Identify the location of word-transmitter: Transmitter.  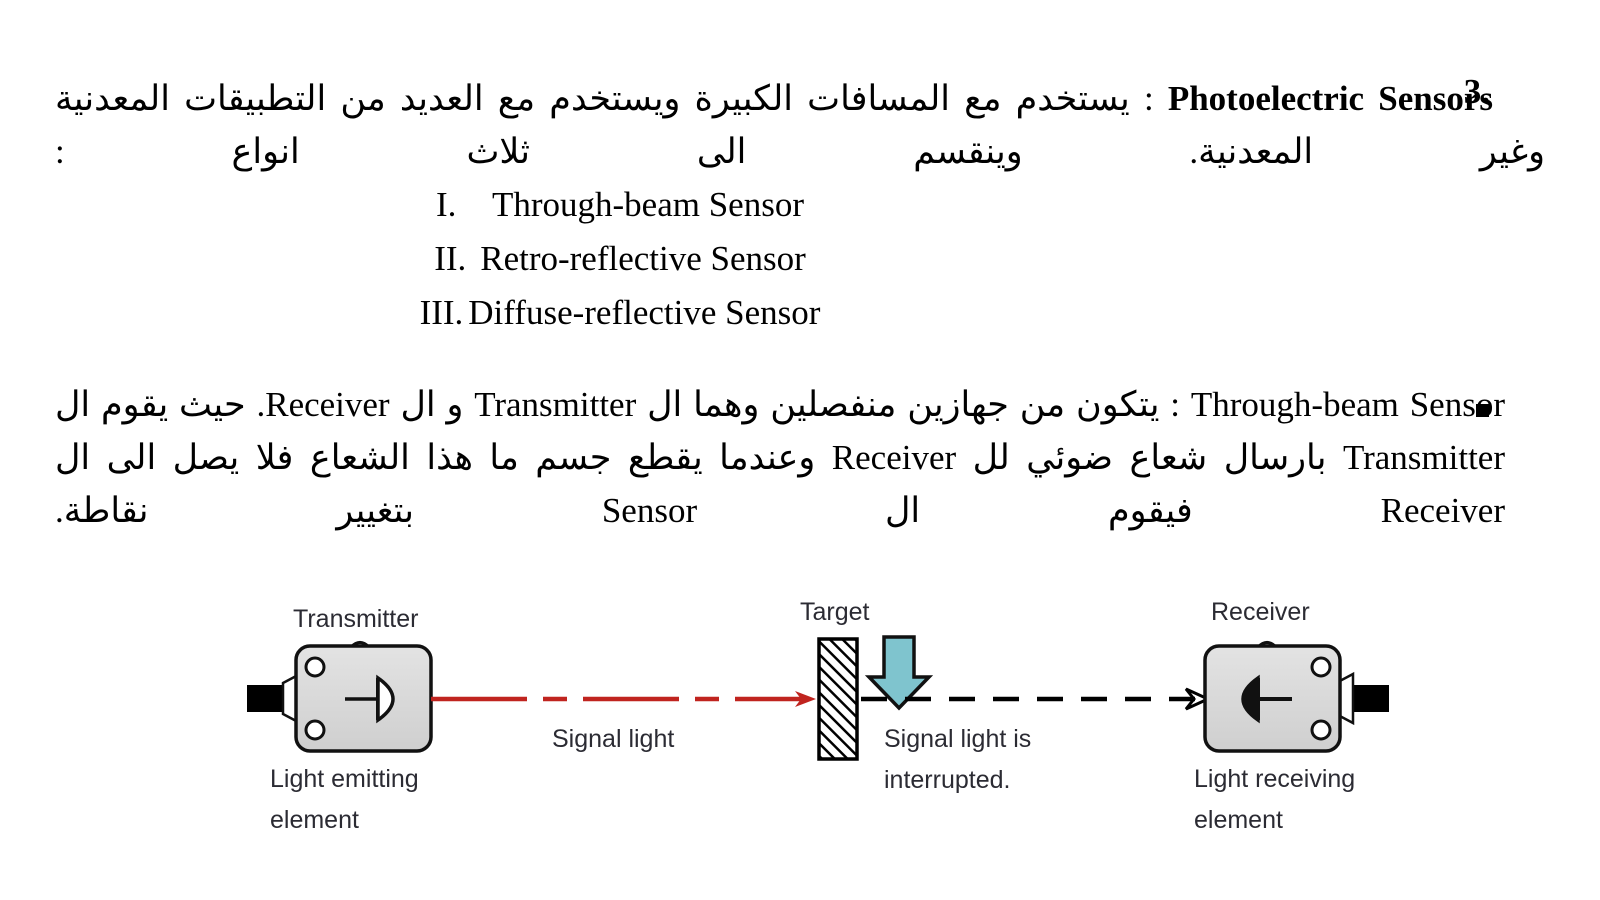
(555, 404).